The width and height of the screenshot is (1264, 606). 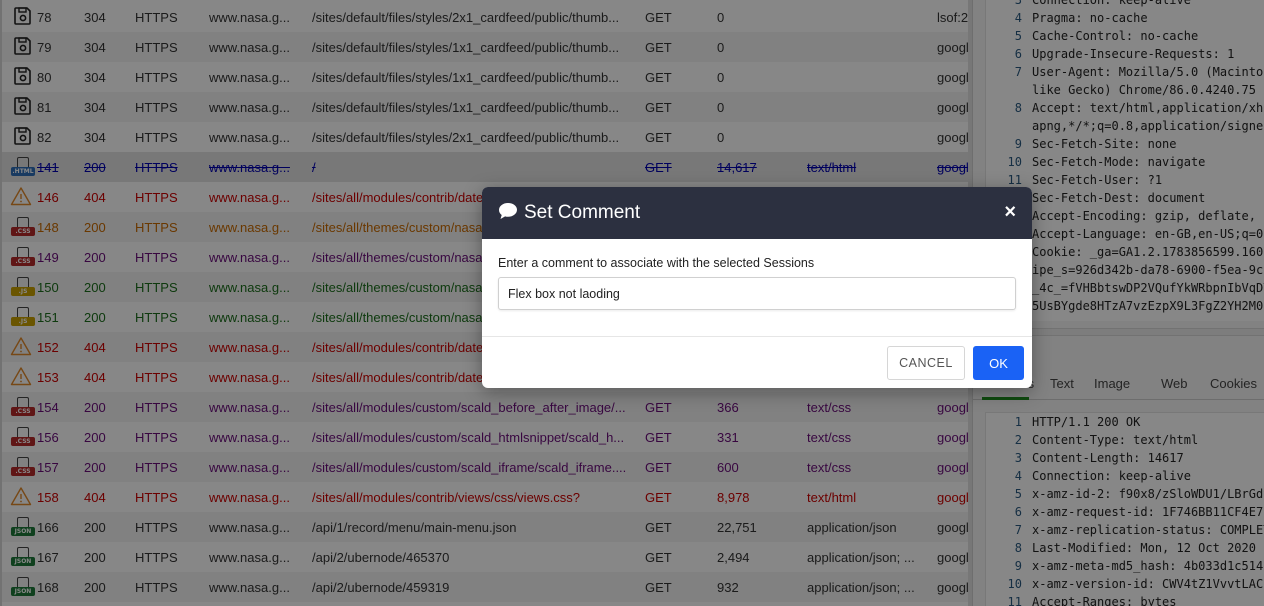 I want to click on dialog-footer: CANCEL OK, so click(x=757, y=362).